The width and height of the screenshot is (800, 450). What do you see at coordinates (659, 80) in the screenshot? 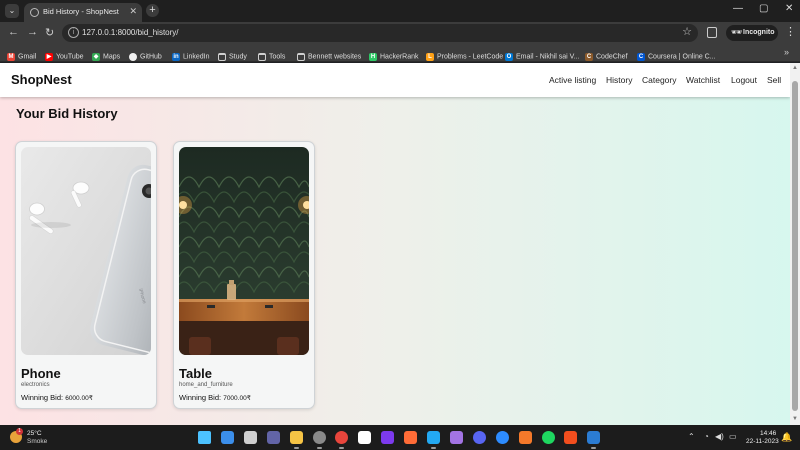
I see `nav-link-category: Category` at bounding box center [659, 80].